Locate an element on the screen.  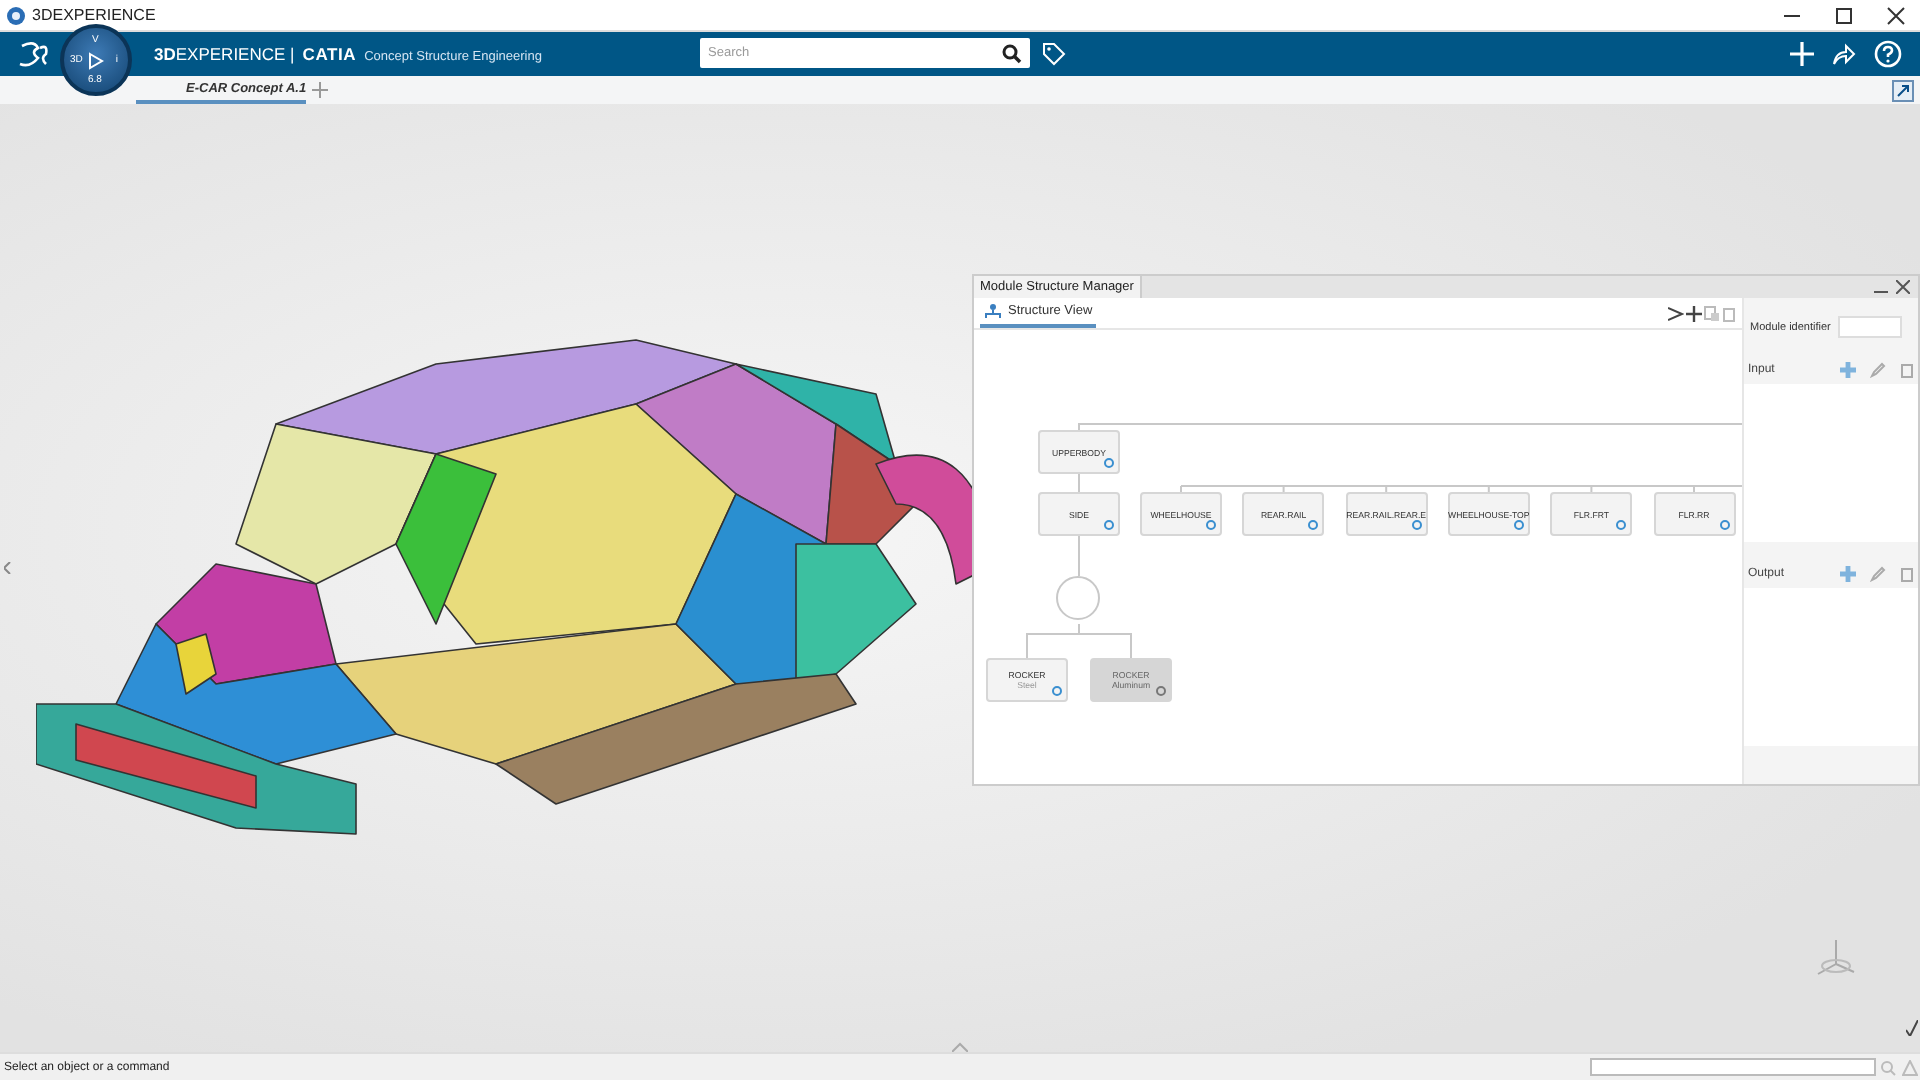
warning-icon is located at coordinates (1910, 1067).